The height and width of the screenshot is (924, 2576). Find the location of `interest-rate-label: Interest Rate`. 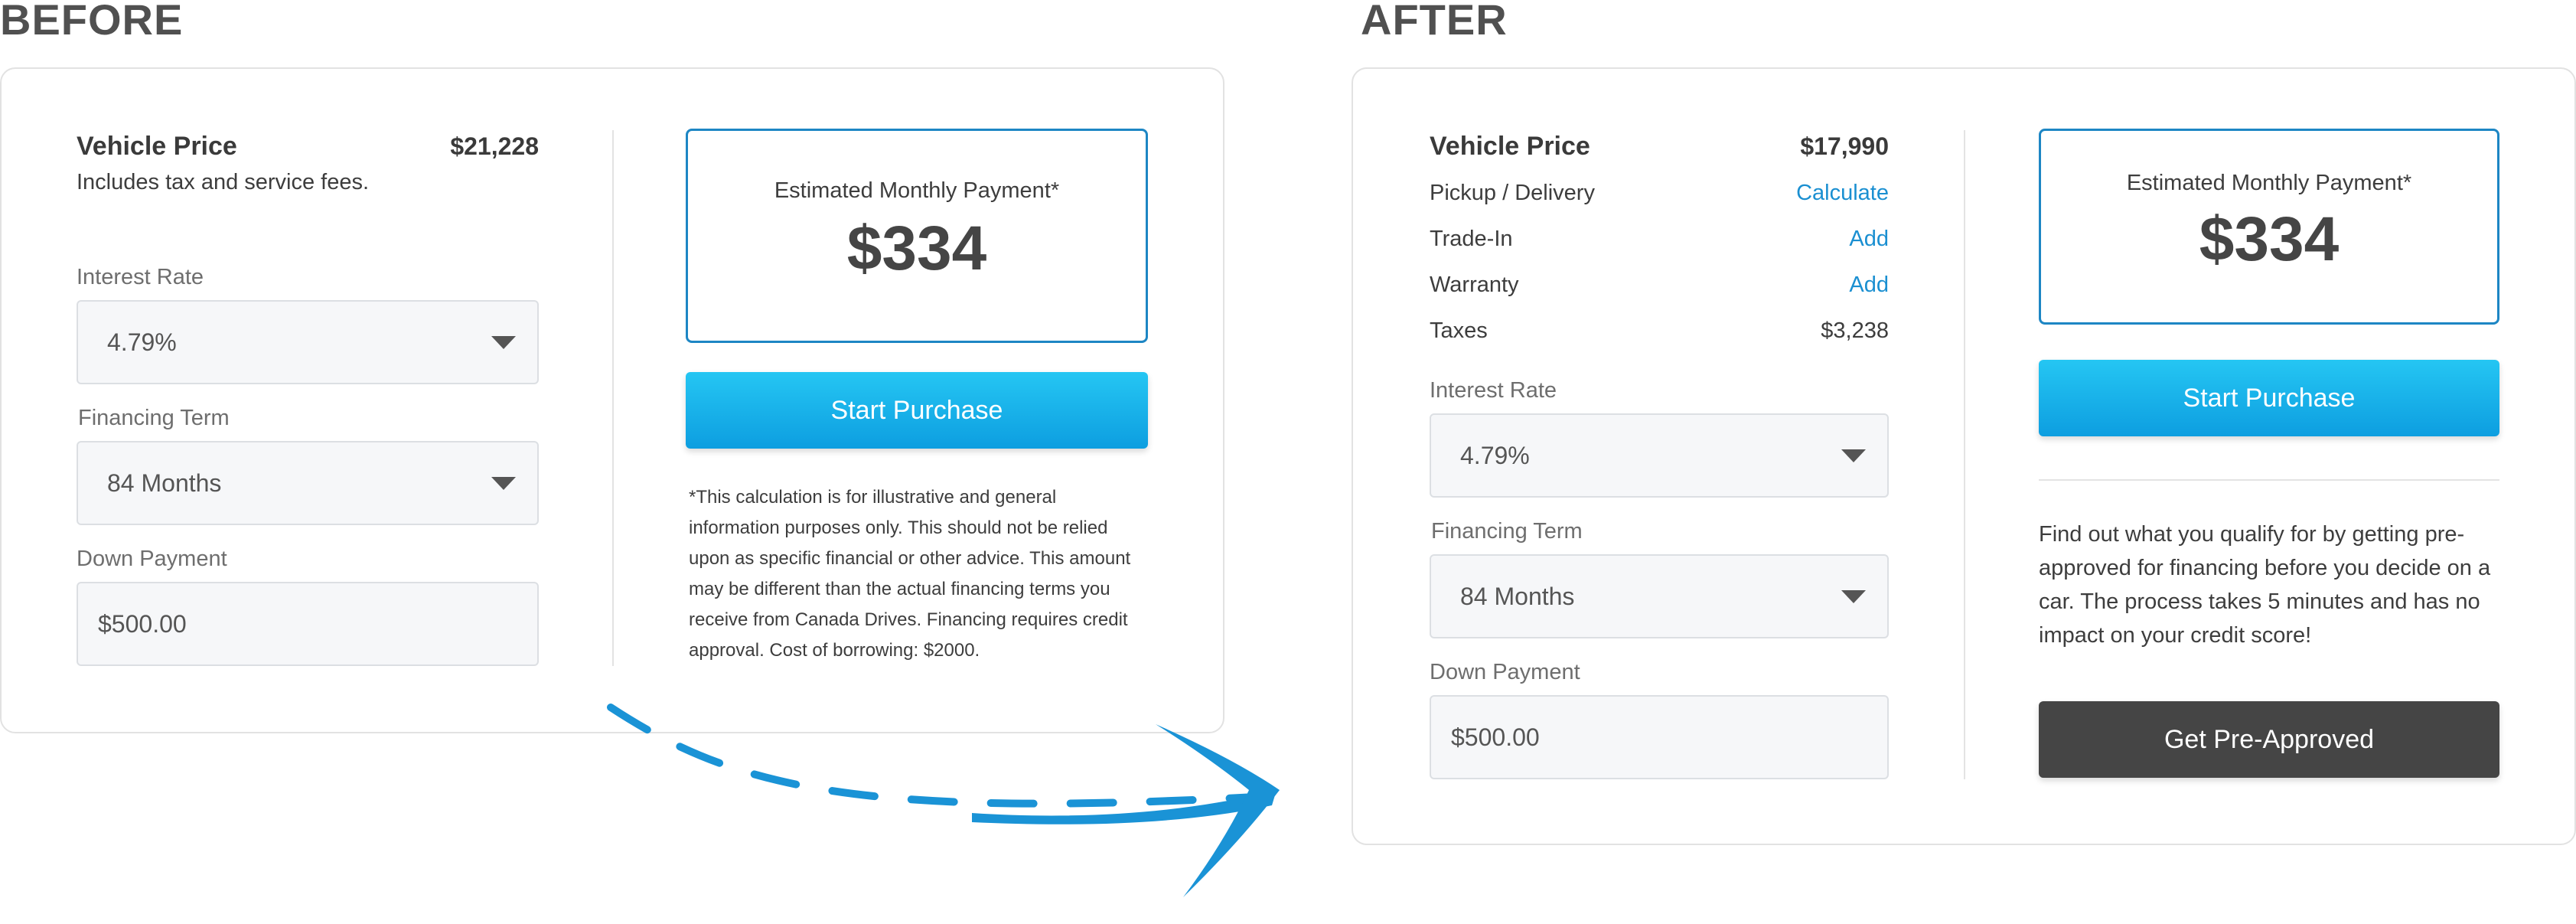

interest-rate-label: Interest Rate is located at coordinates (1493, 391).